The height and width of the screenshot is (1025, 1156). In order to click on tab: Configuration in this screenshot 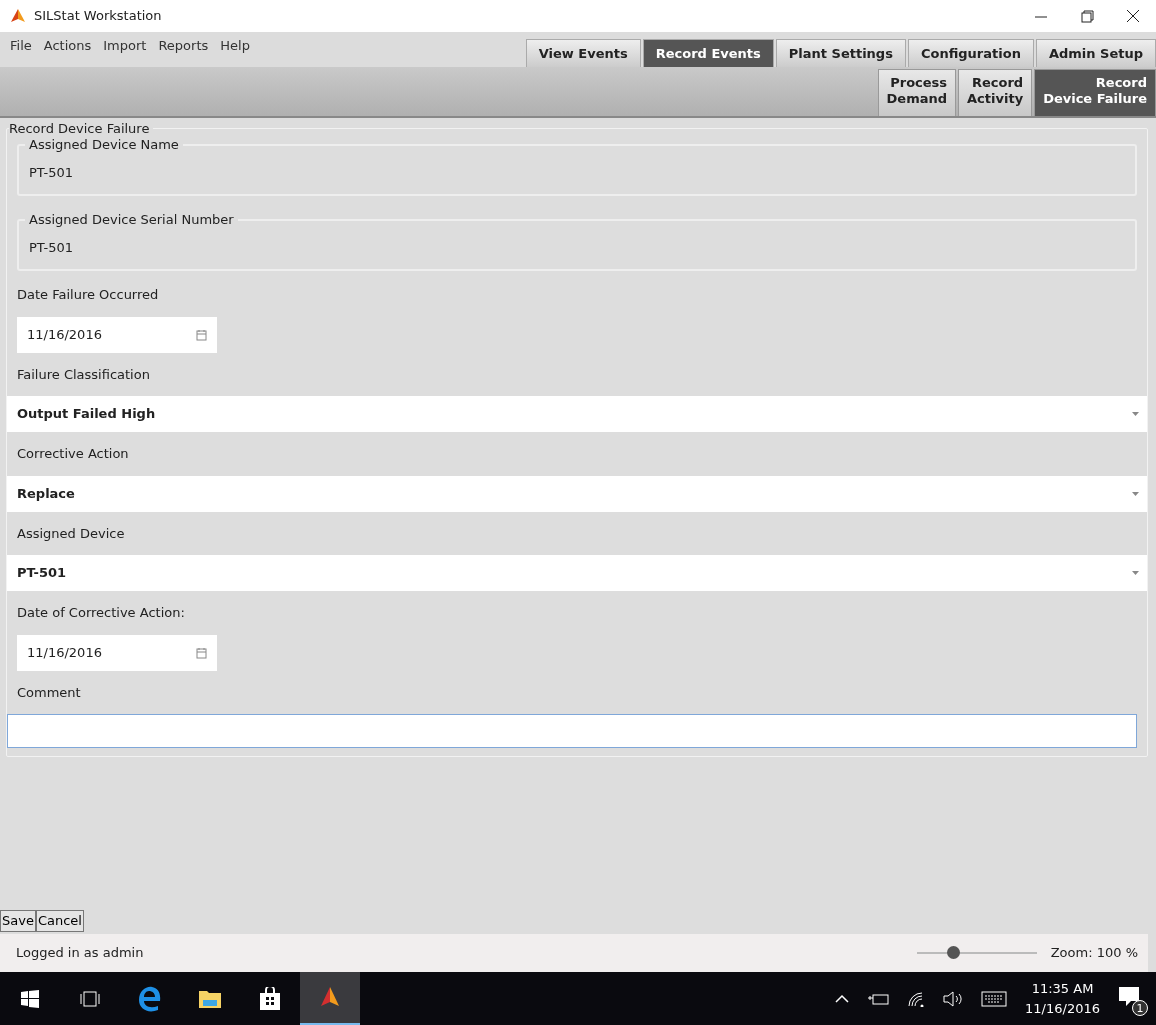, I will do `click(970, 52)`.